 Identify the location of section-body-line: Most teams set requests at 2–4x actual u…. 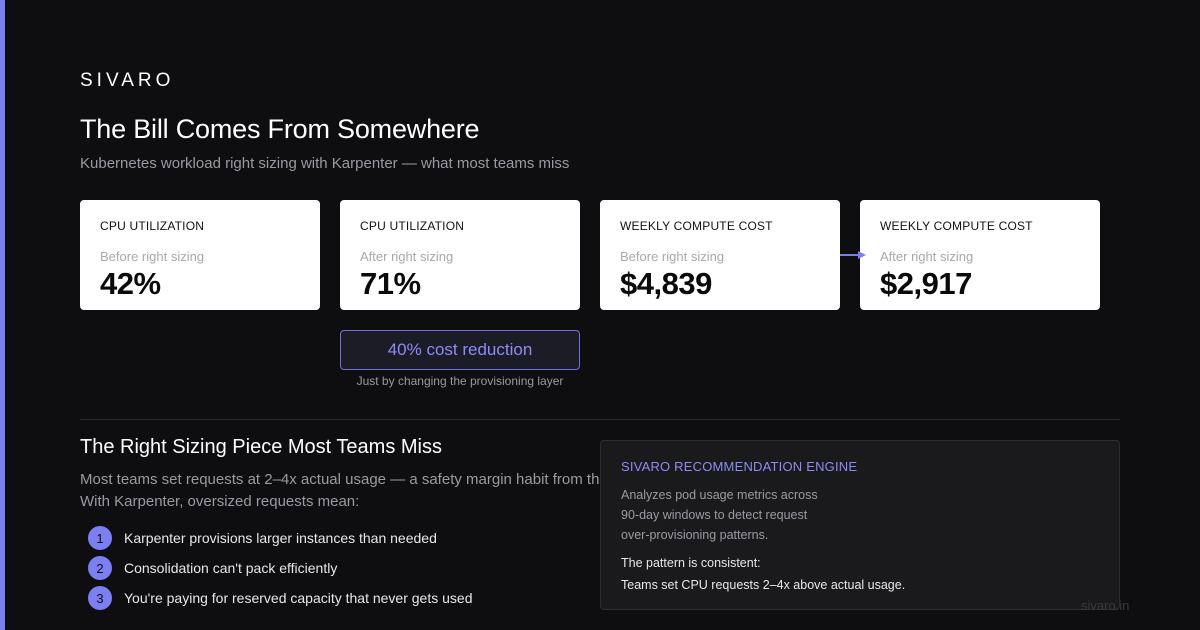
(340, 479).